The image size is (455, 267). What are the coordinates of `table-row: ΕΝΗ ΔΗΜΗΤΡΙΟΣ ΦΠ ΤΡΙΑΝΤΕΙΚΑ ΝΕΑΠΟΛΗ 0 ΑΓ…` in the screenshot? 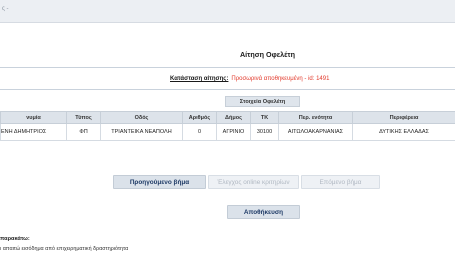 It's located at (227, 132).